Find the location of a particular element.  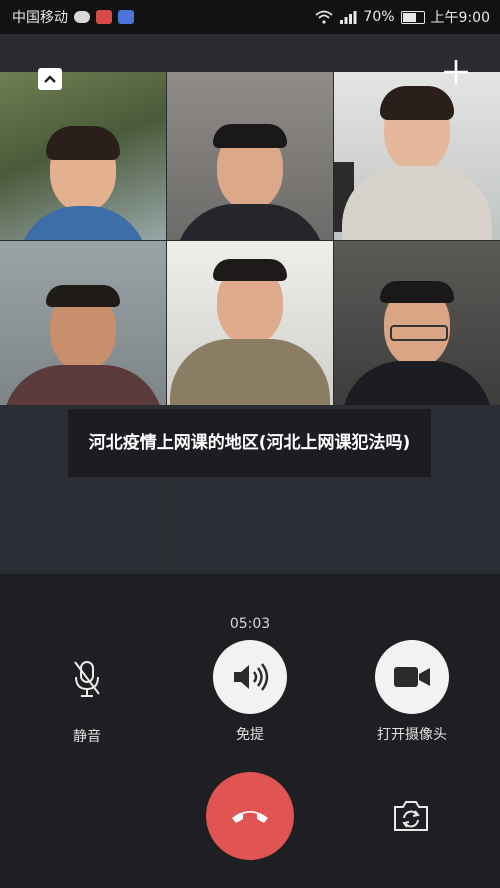

chevron-up-icon is located at coordinates (50, 79).